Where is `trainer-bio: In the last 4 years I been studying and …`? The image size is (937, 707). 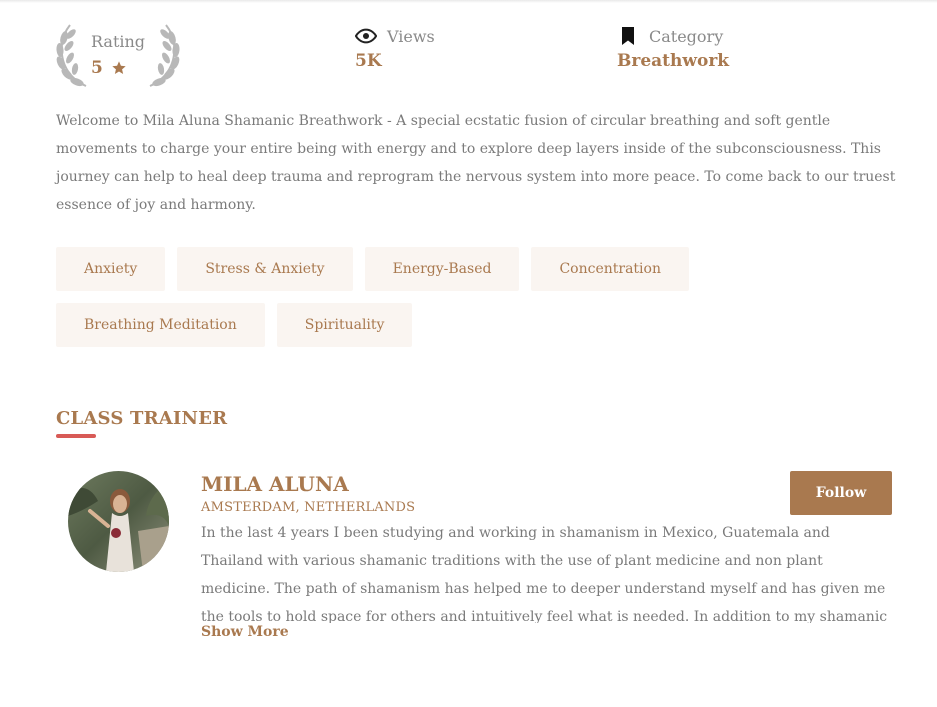
trainer-bio: In the last 4 years I been studying and … is located at coordinates (544, 574).